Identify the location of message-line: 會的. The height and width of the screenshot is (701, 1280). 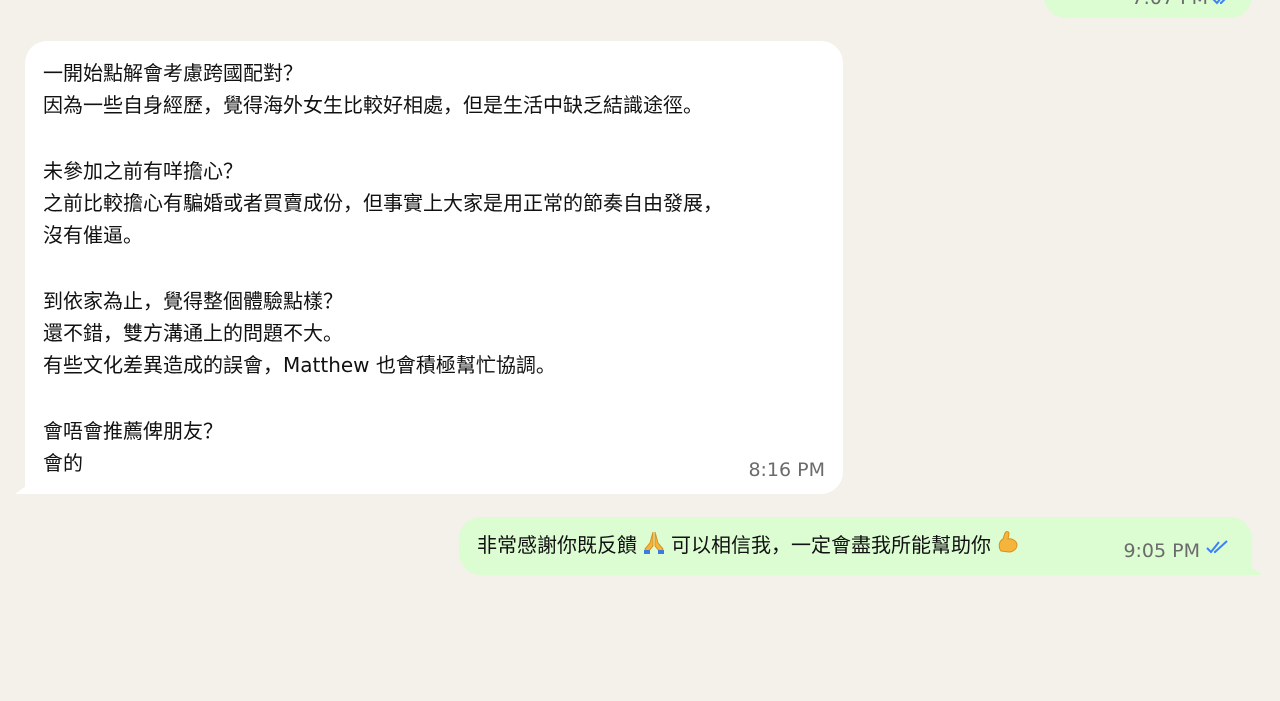
(63, 463).